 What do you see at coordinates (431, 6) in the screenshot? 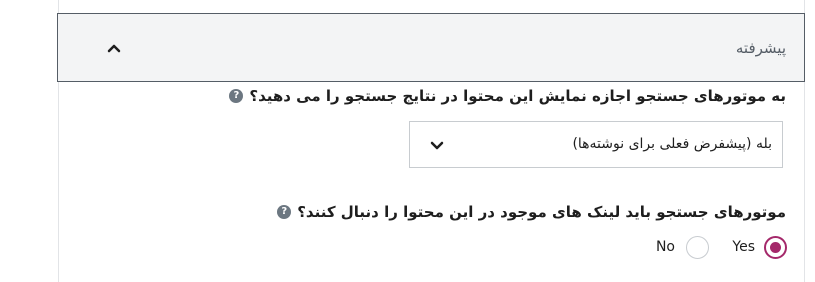
I see `panel-border-top` at bounding box center [431, 6].